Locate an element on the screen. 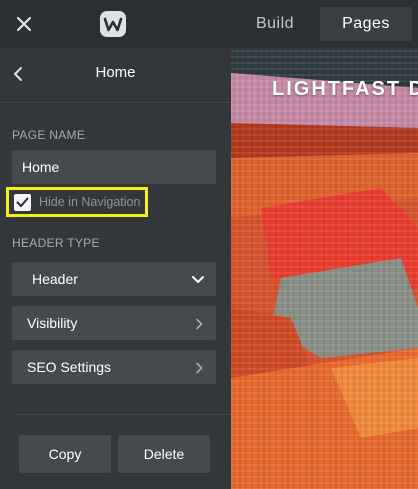  weebly-logo-icon is located at coordinates (113, 24).